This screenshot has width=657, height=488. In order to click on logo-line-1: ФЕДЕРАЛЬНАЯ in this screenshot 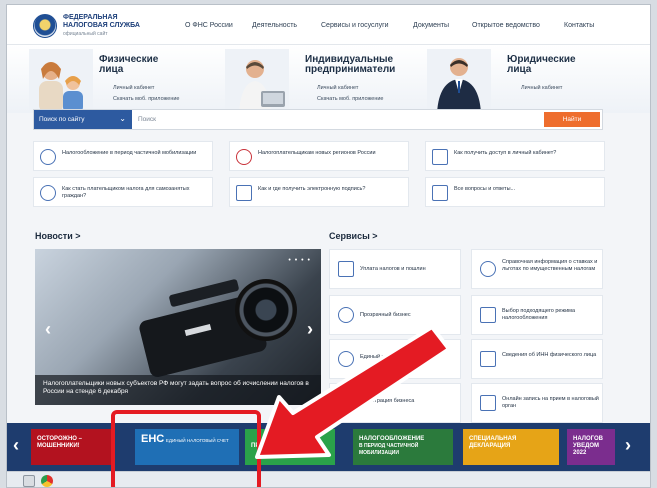, I will do `click(90, 17)`.